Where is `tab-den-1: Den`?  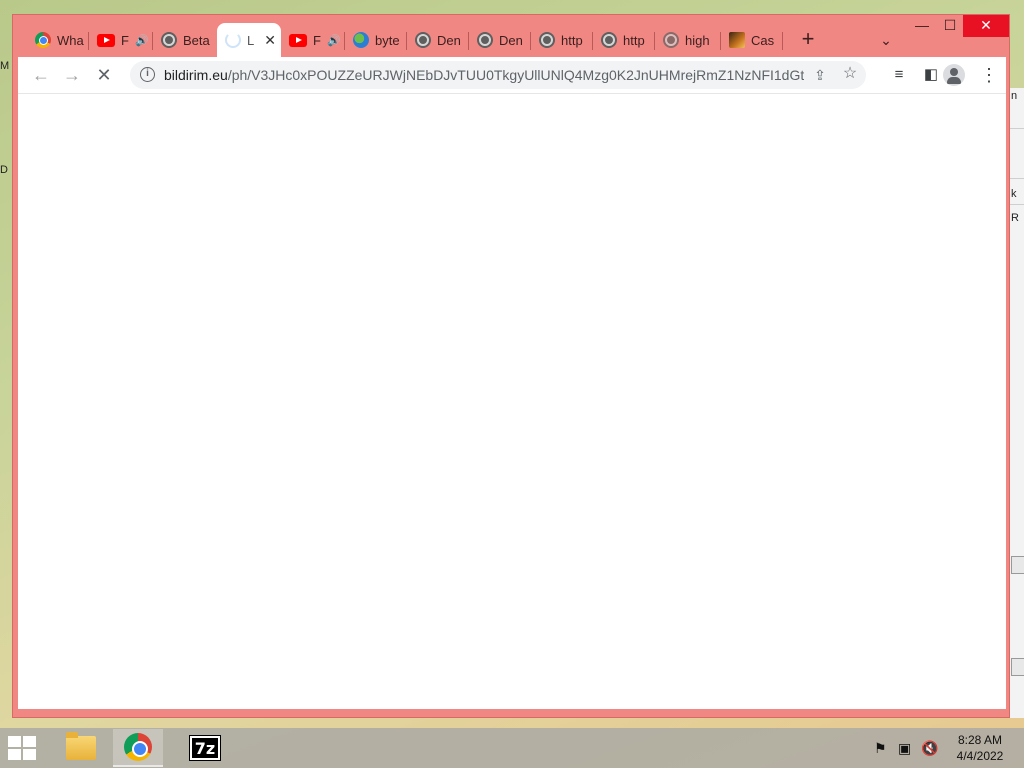 tab-den-1: Den is located at coordinates (438, 40).